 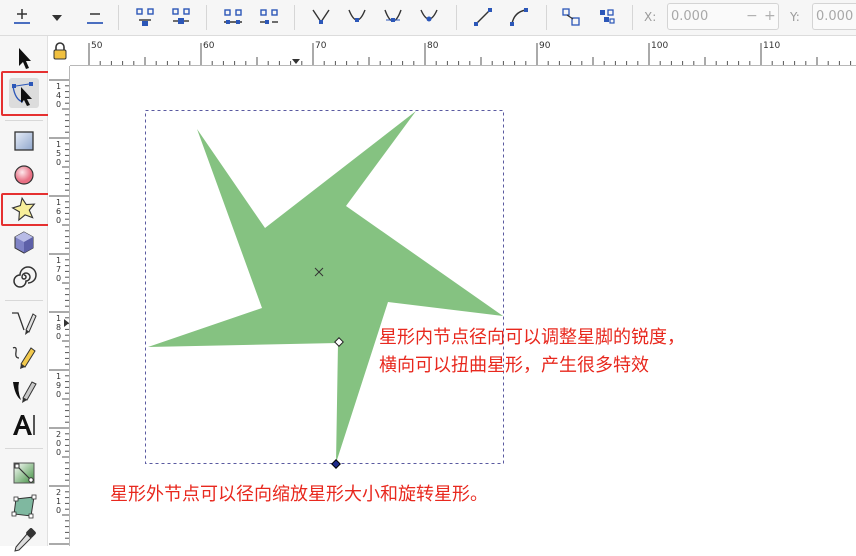 What do you see at coordinates (545, 46) in the screenshot?
I see `ruler-label: 90` at bounding box center [545, 46].